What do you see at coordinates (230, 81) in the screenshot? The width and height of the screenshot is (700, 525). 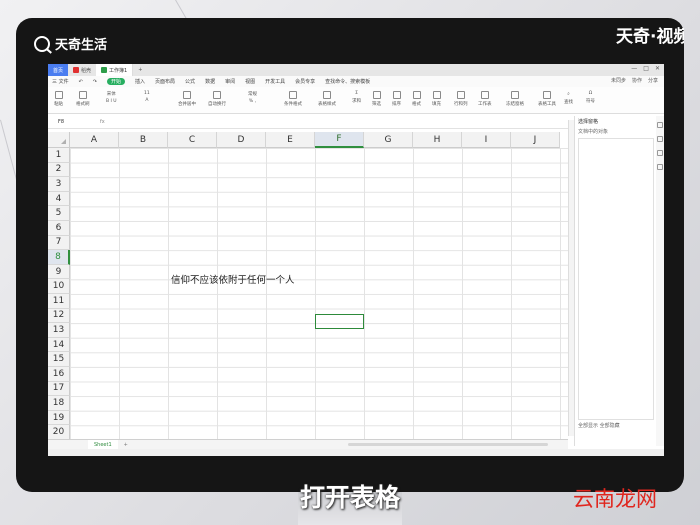 I see `menu-review: 审阅` at bounding box center [230, 81].